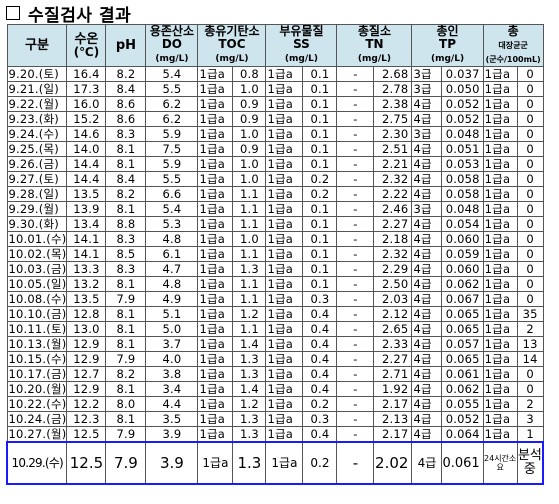 The image size is (559, 504). I want to click on cell-toc: 0.8, so click(249, 74).